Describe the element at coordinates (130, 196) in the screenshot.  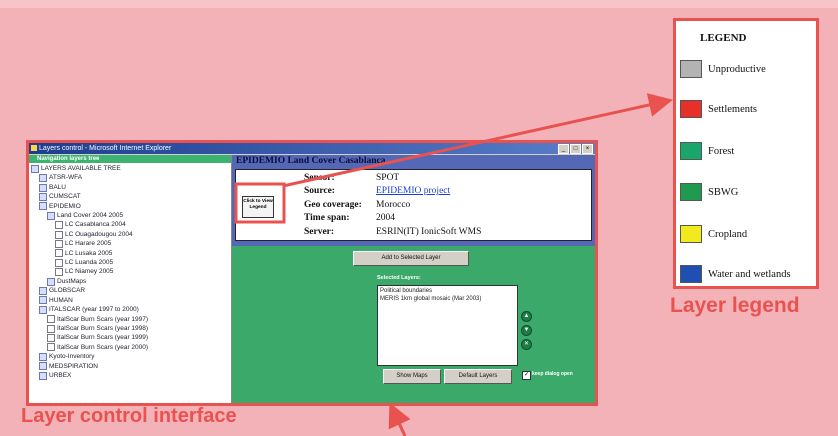
I see `tree-item: CUMSCAT` at that location.